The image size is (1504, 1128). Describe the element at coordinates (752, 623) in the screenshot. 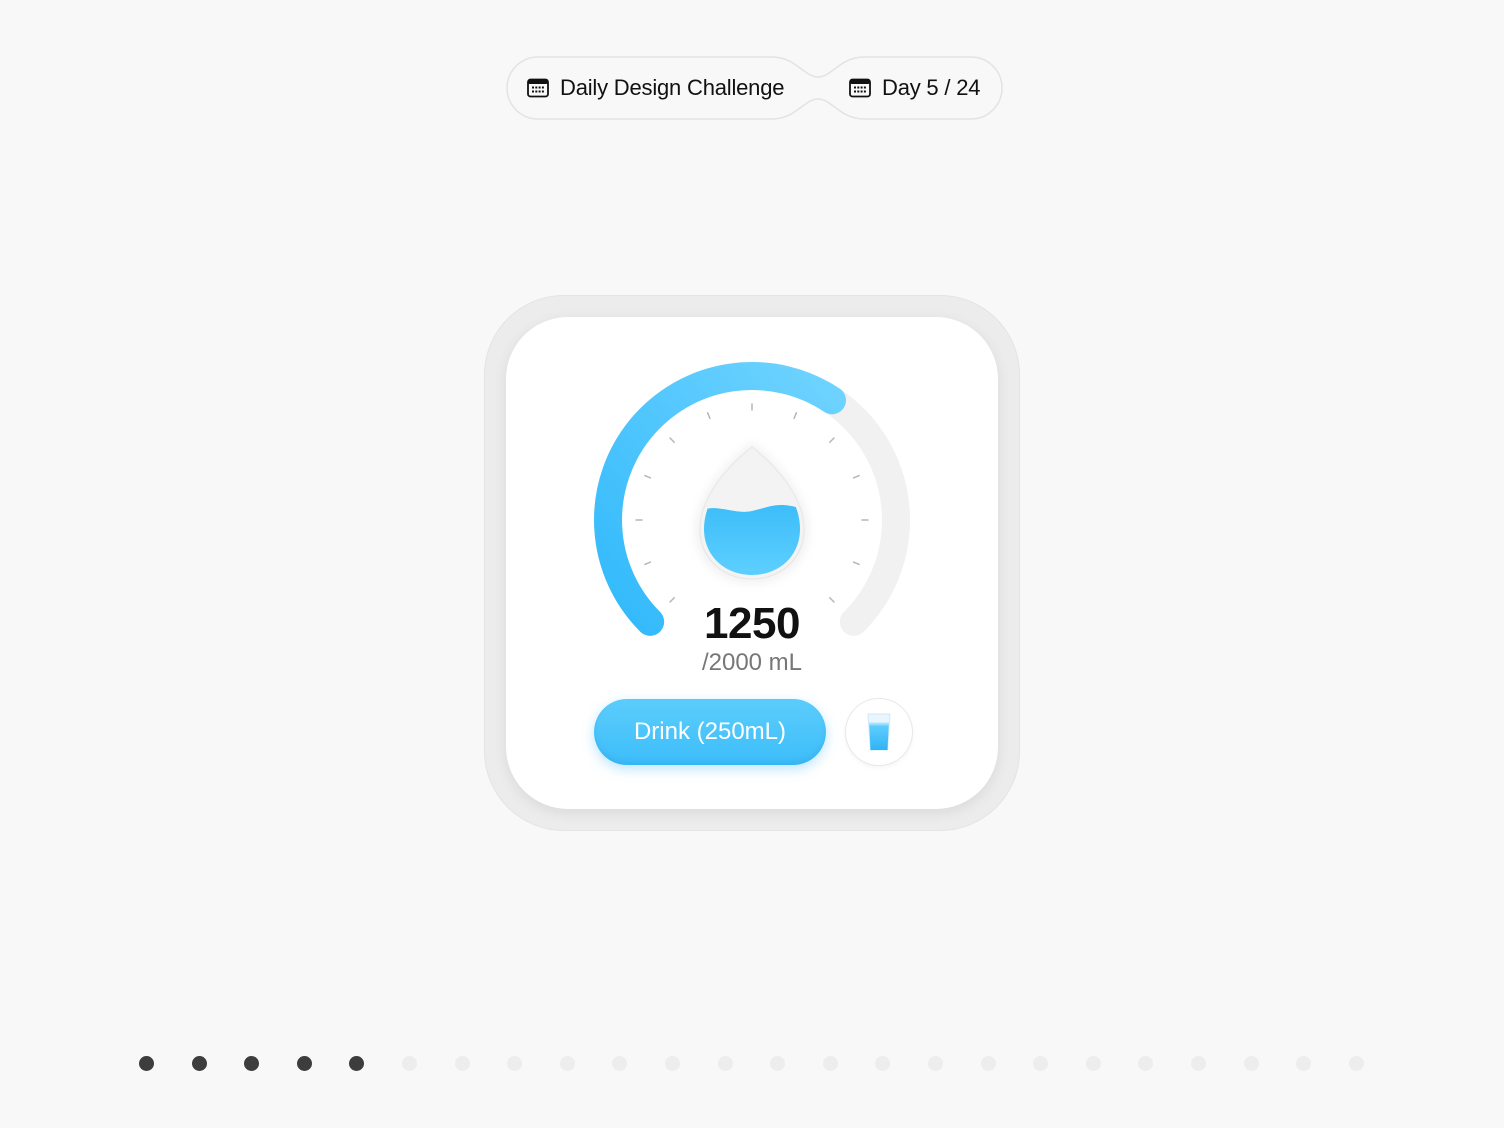

I see `intake-value: 1250` at that location.